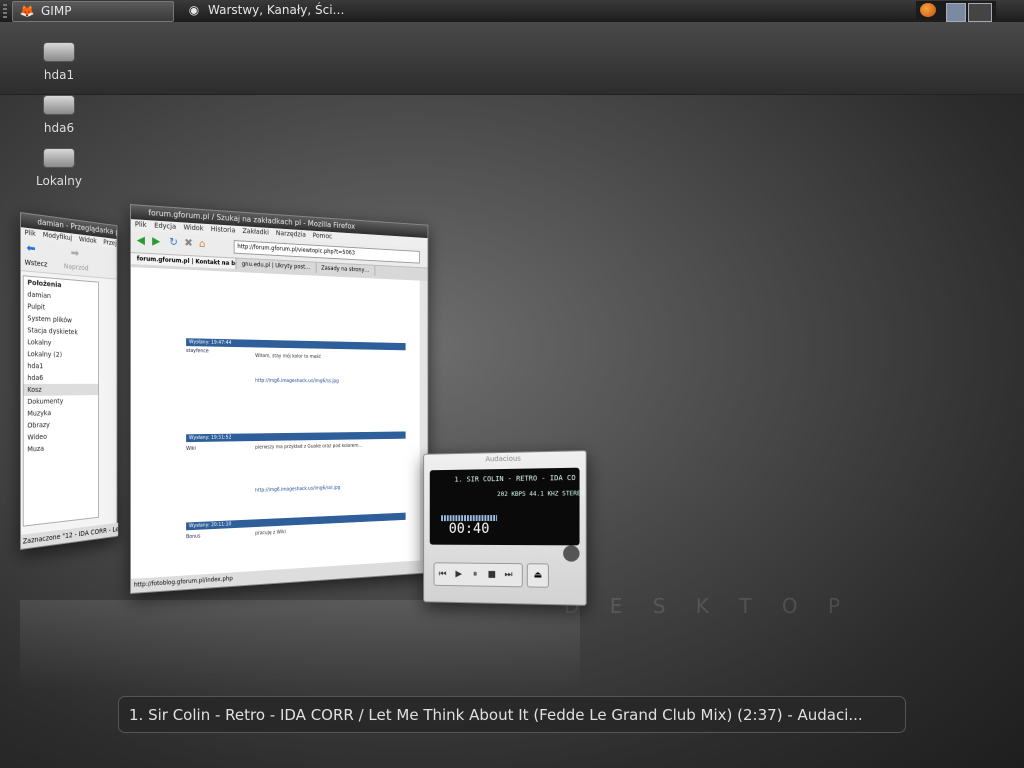 Image resolution: width=1024 pixels, height=768 pixels. What do you see at coordinates (330, 381) in the screenshot?
I see `post-link: http://img6.imageshack.us/img6/ss.jpg` at bounding box center [330, 381].